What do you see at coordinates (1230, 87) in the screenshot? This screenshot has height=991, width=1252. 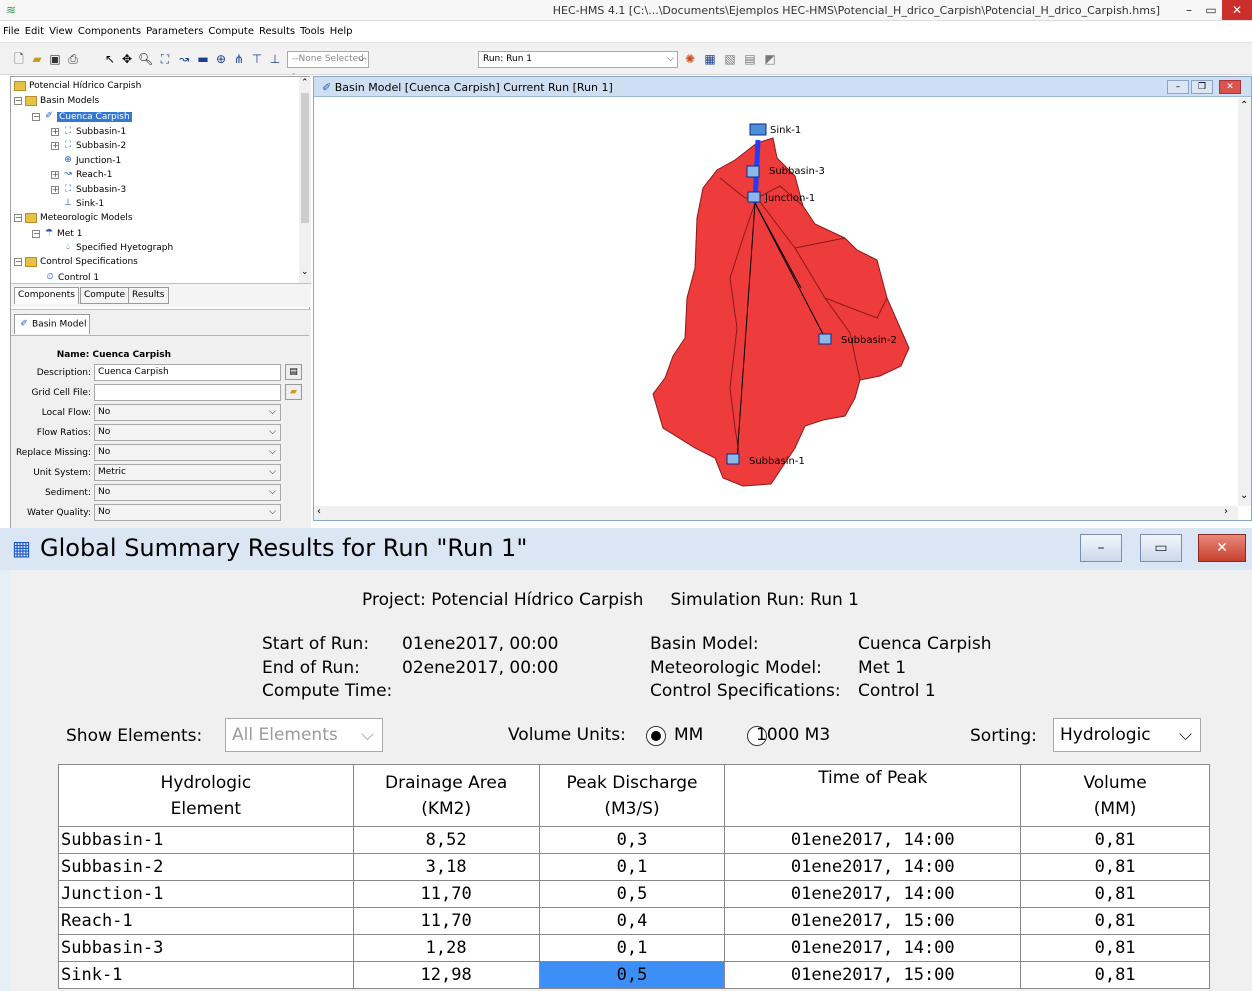 I see `map-close-button: ✕` at bounding box center [1230, 87].